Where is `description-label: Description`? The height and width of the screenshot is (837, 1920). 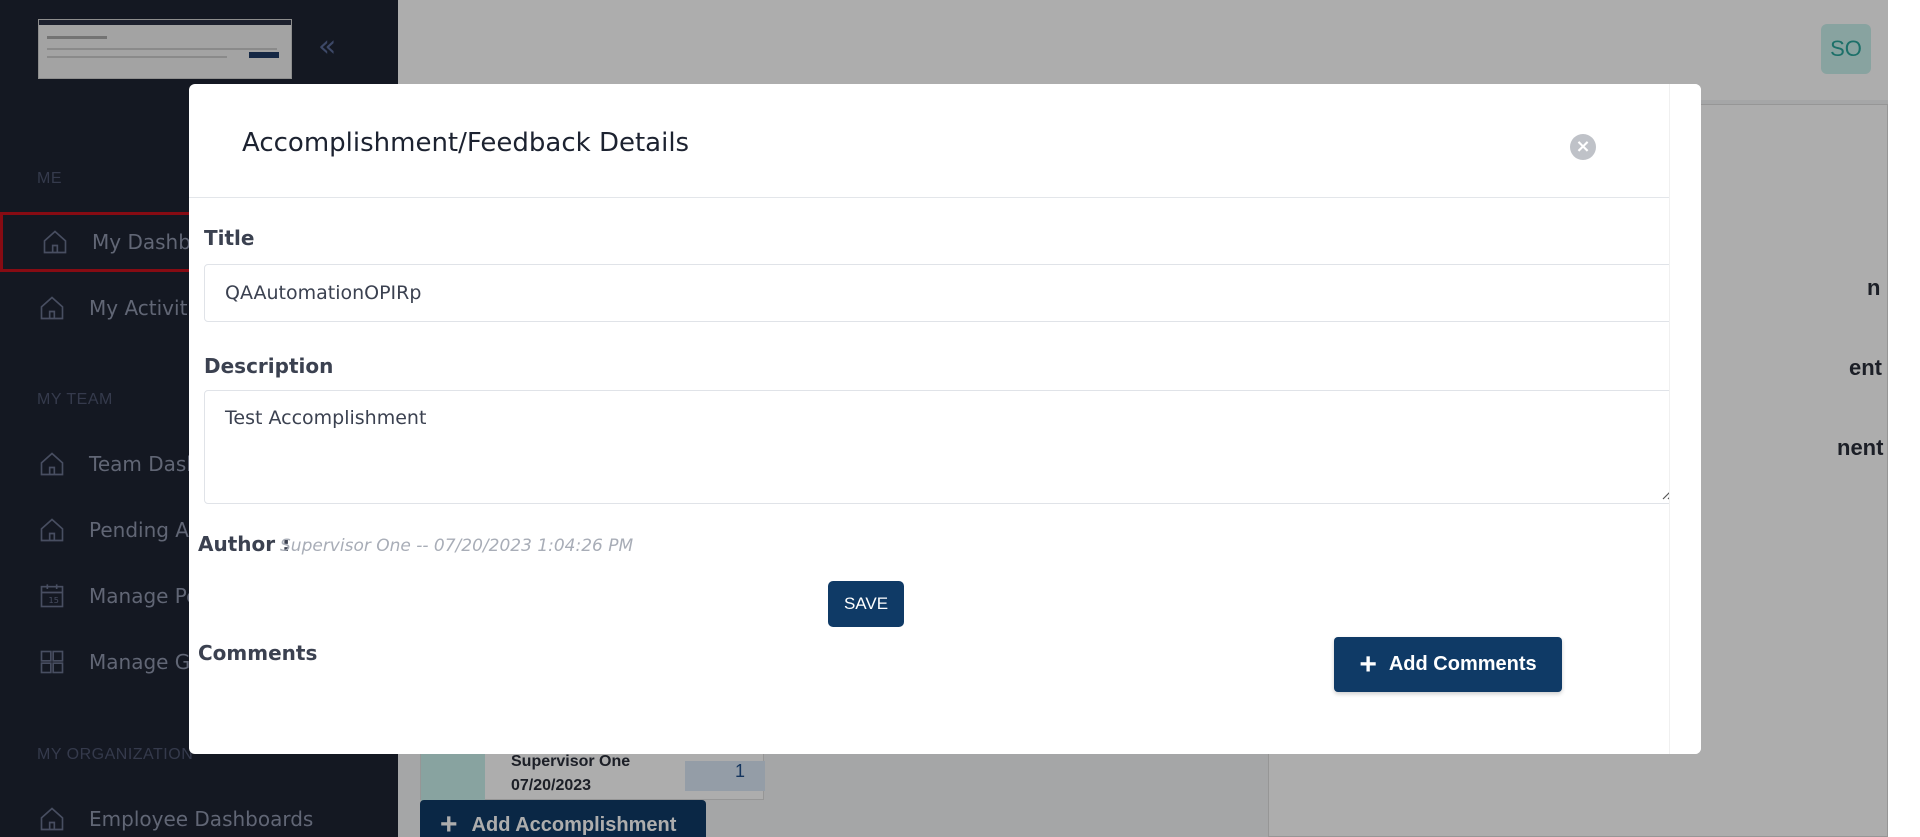
description-label: Description is located at coordinates (269, 366).